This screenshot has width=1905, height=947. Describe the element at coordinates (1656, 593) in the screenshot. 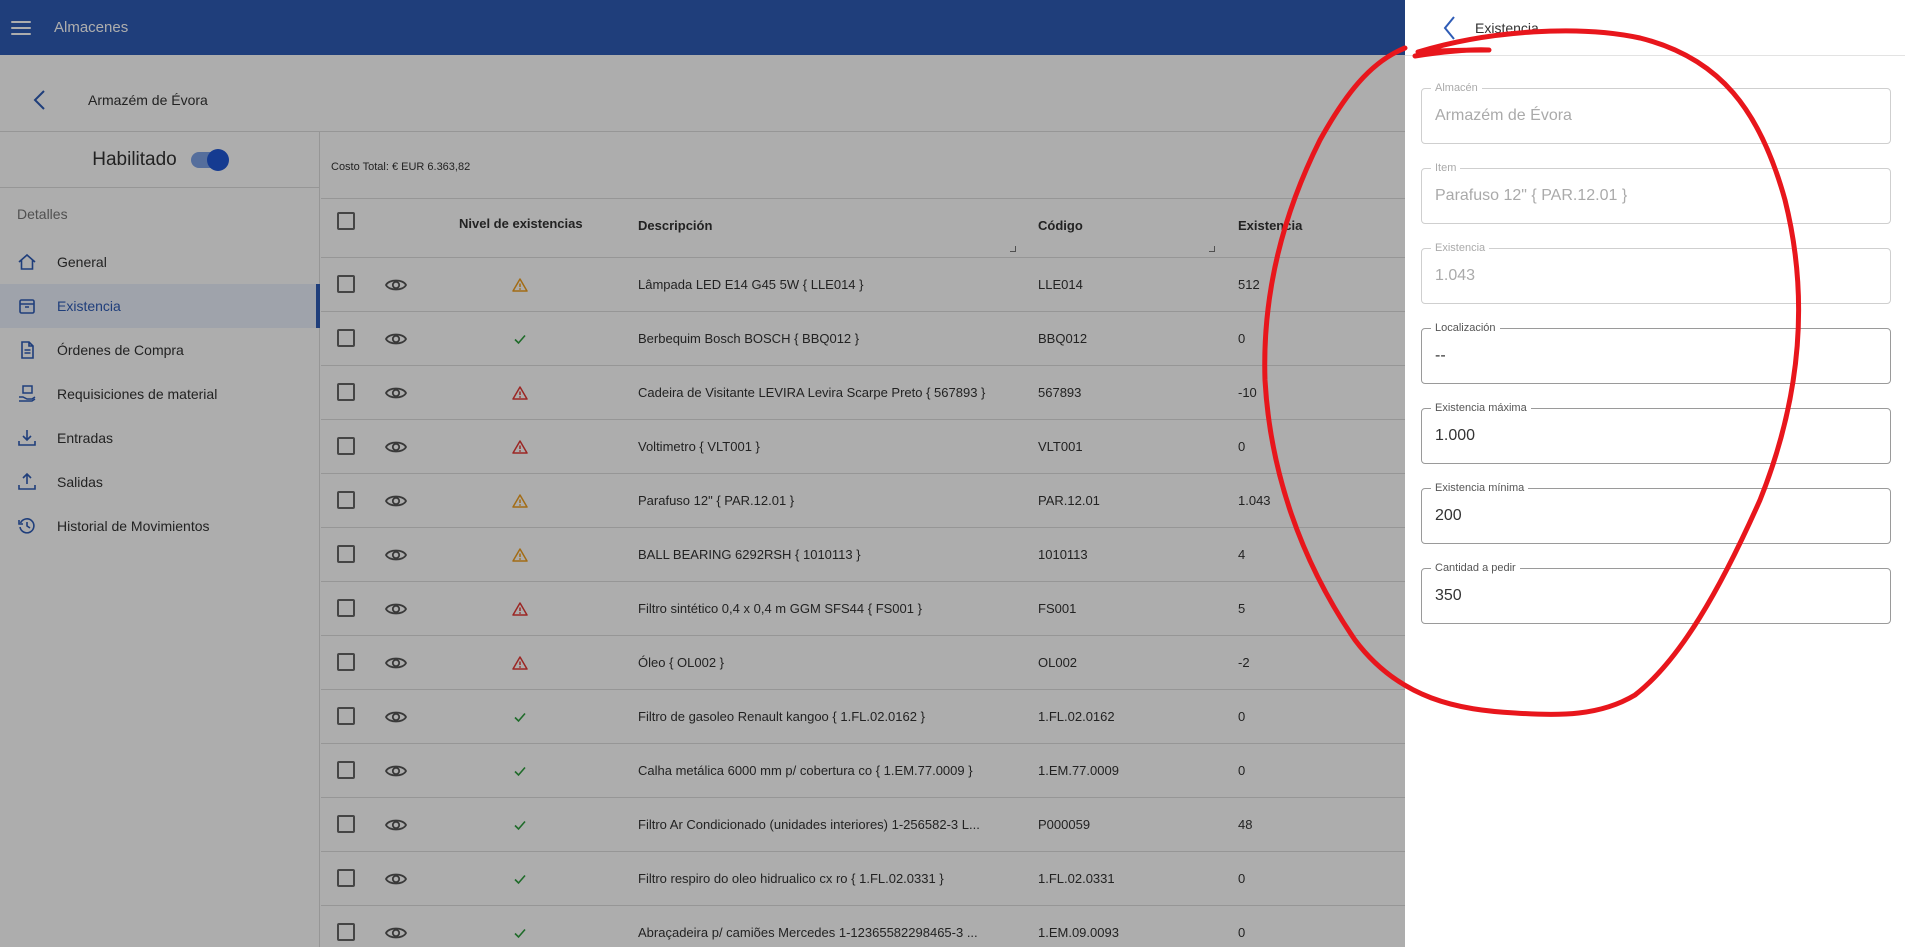

I see `order-quantity-field: Cantidad a pedir 350` at that location.